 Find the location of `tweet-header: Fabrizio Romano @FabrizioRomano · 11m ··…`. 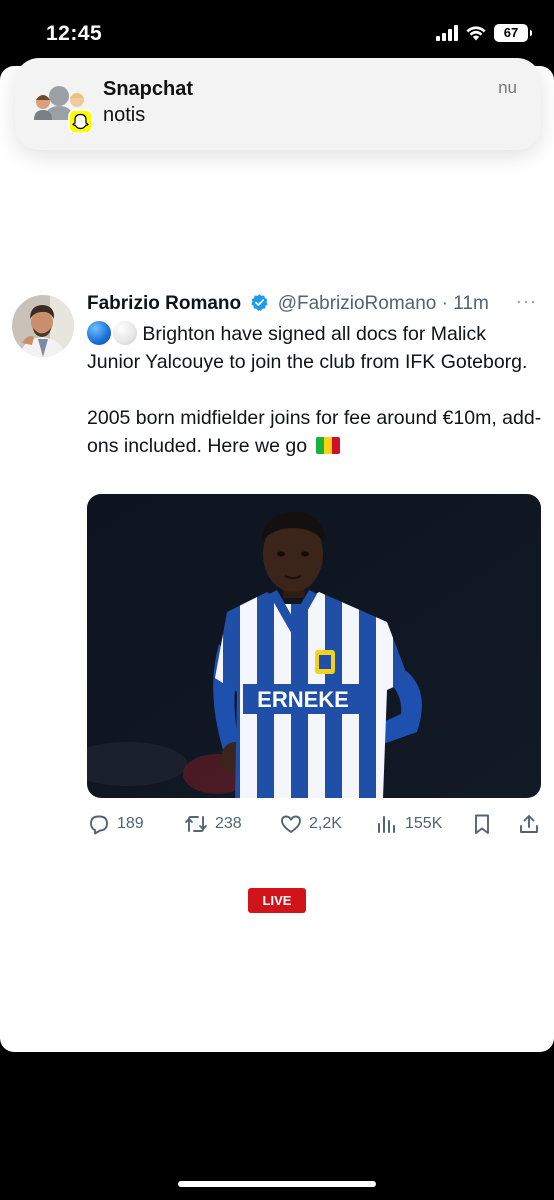

tweet-header: Fabrizio Romano @FabrizioRomano · 11m ··… is located at coordinates (312, 305).